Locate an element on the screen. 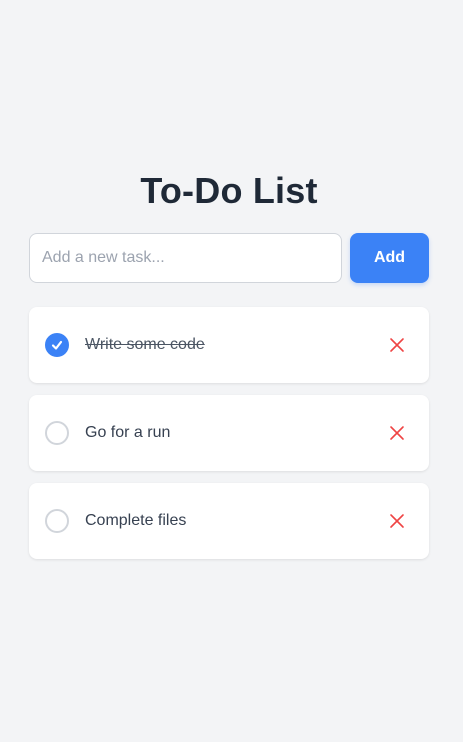 The width and height of the screenshot is (463, 742). task-item: Complete files is located at coordinates (229, 521).